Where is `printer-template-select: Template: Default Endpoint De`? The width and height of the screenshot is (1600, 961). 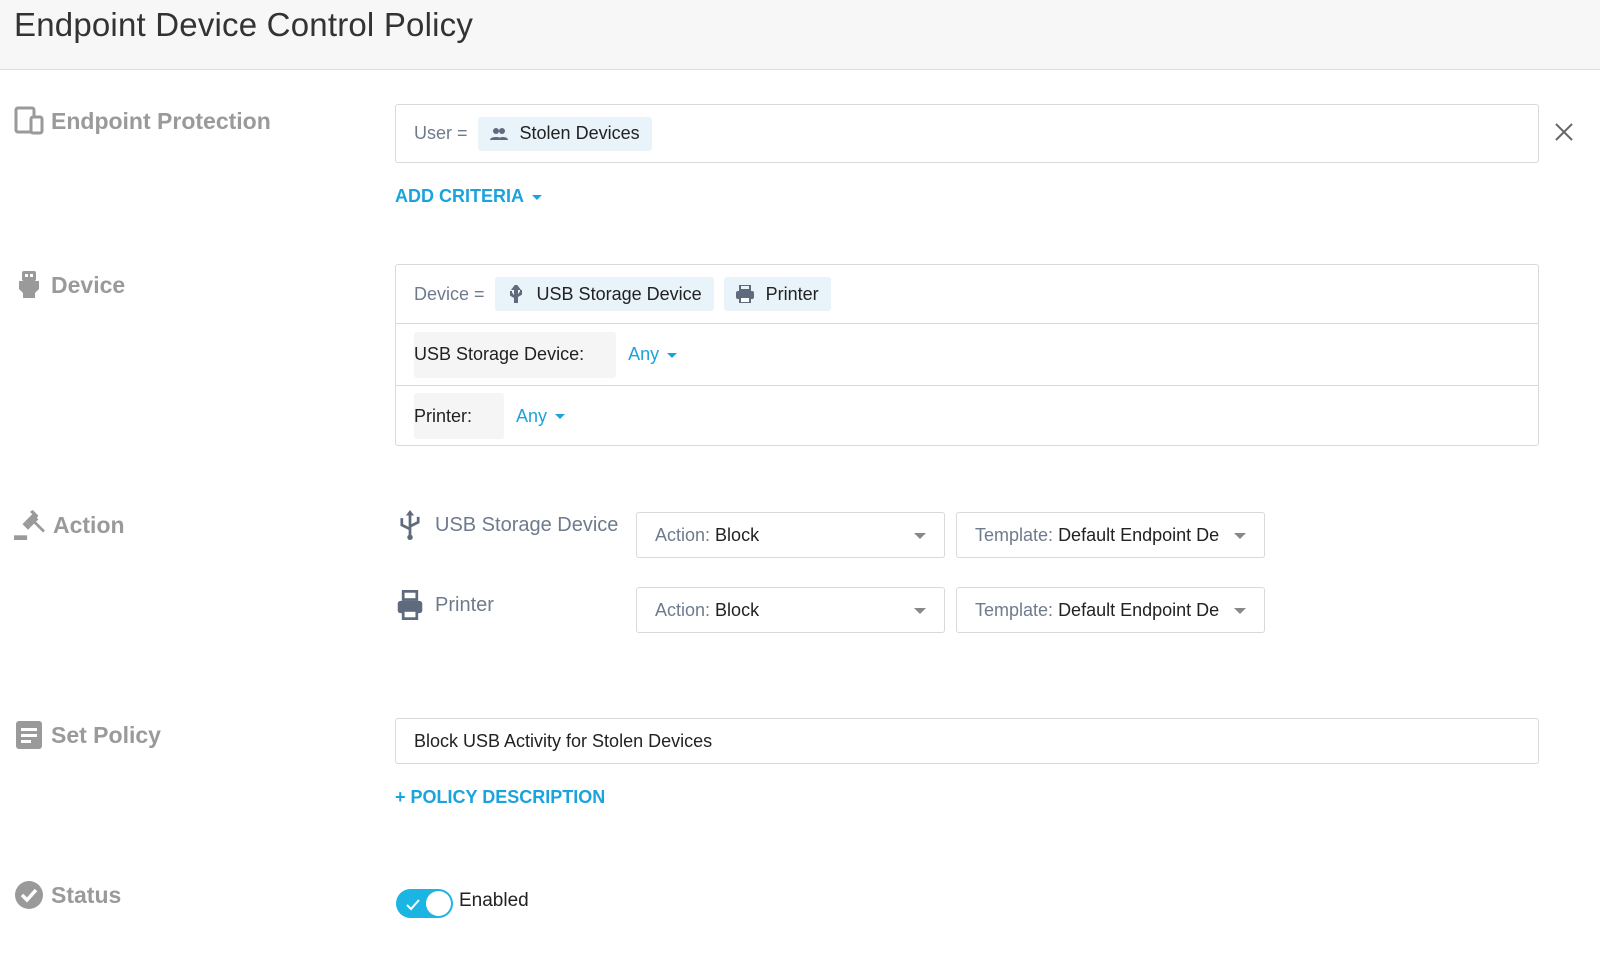
printer-template-select: Template: Default Endpoint De is located at coordinates (1110, 610).